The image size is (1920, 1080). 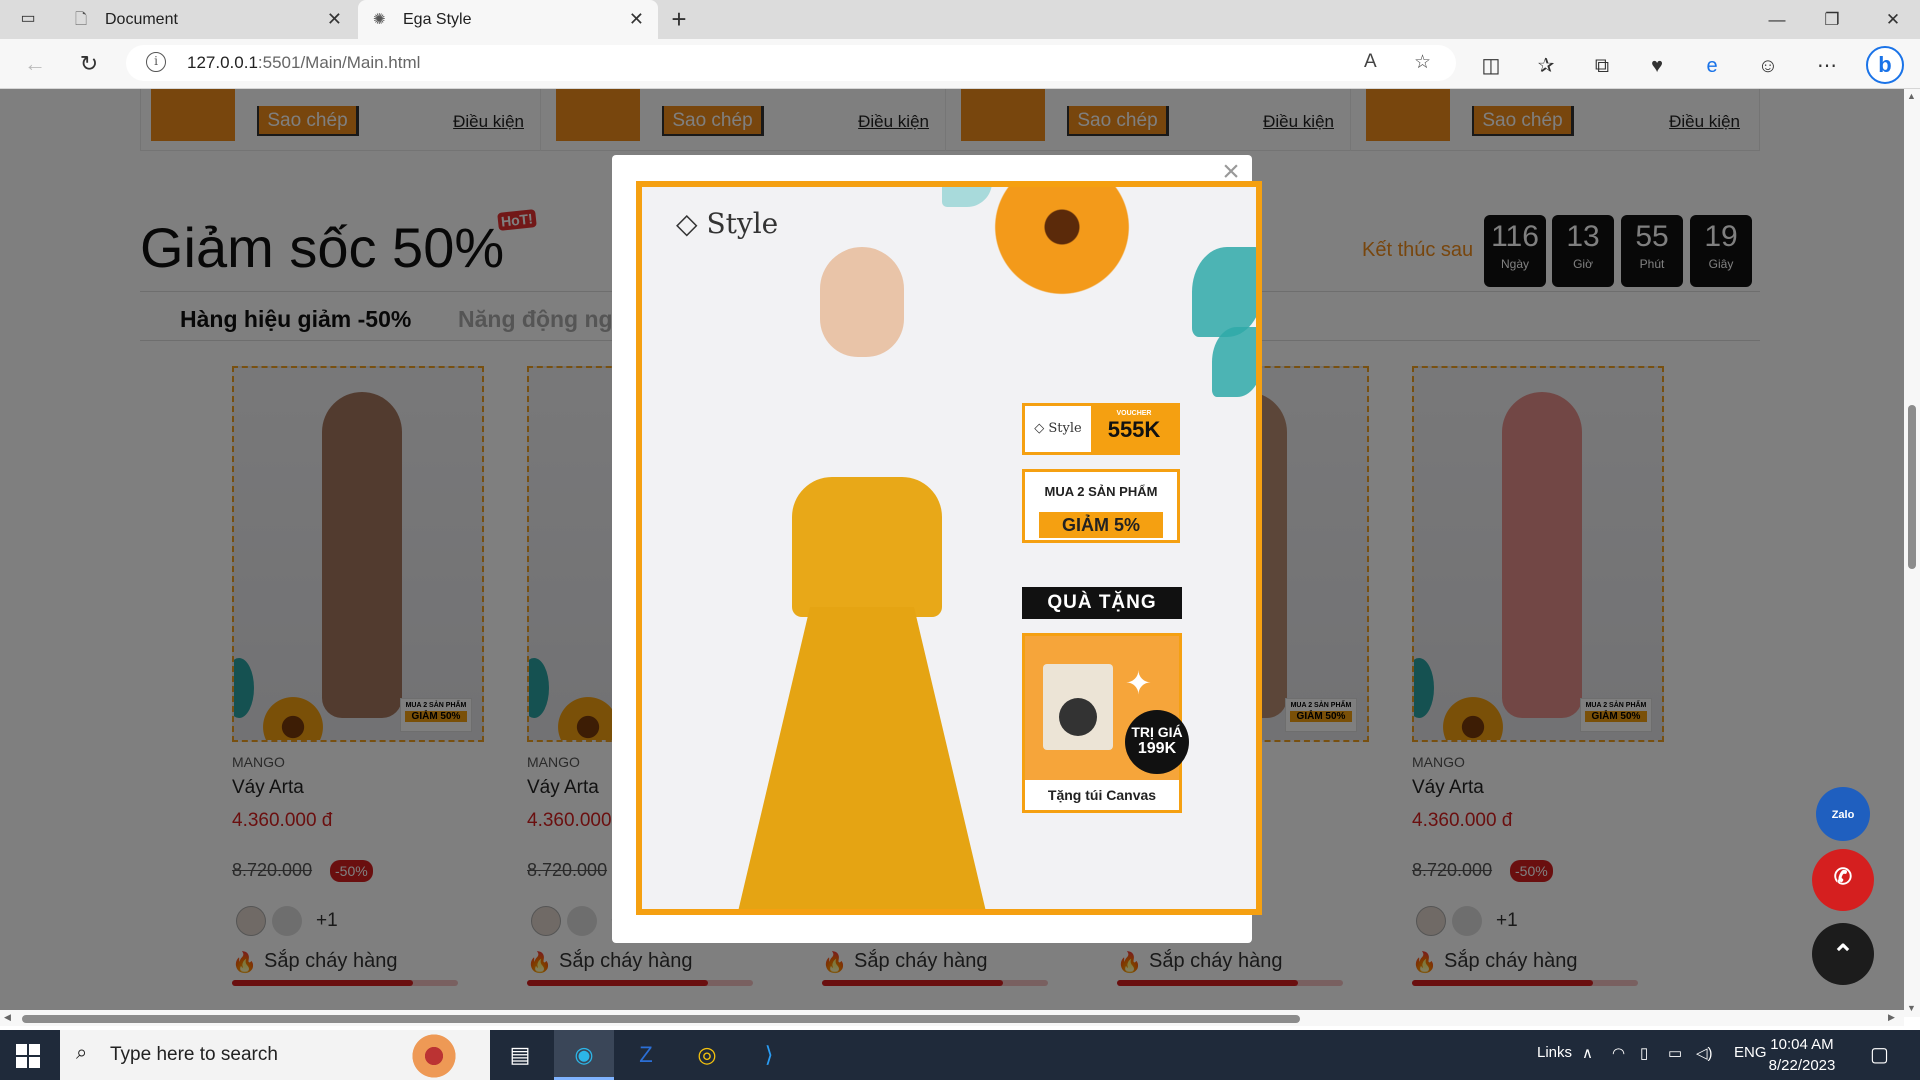 What do you see at coordinates (1491, 66) in the screenshot?
I see `split-screen-icon: ◫` at bounding box center [1491, 66].